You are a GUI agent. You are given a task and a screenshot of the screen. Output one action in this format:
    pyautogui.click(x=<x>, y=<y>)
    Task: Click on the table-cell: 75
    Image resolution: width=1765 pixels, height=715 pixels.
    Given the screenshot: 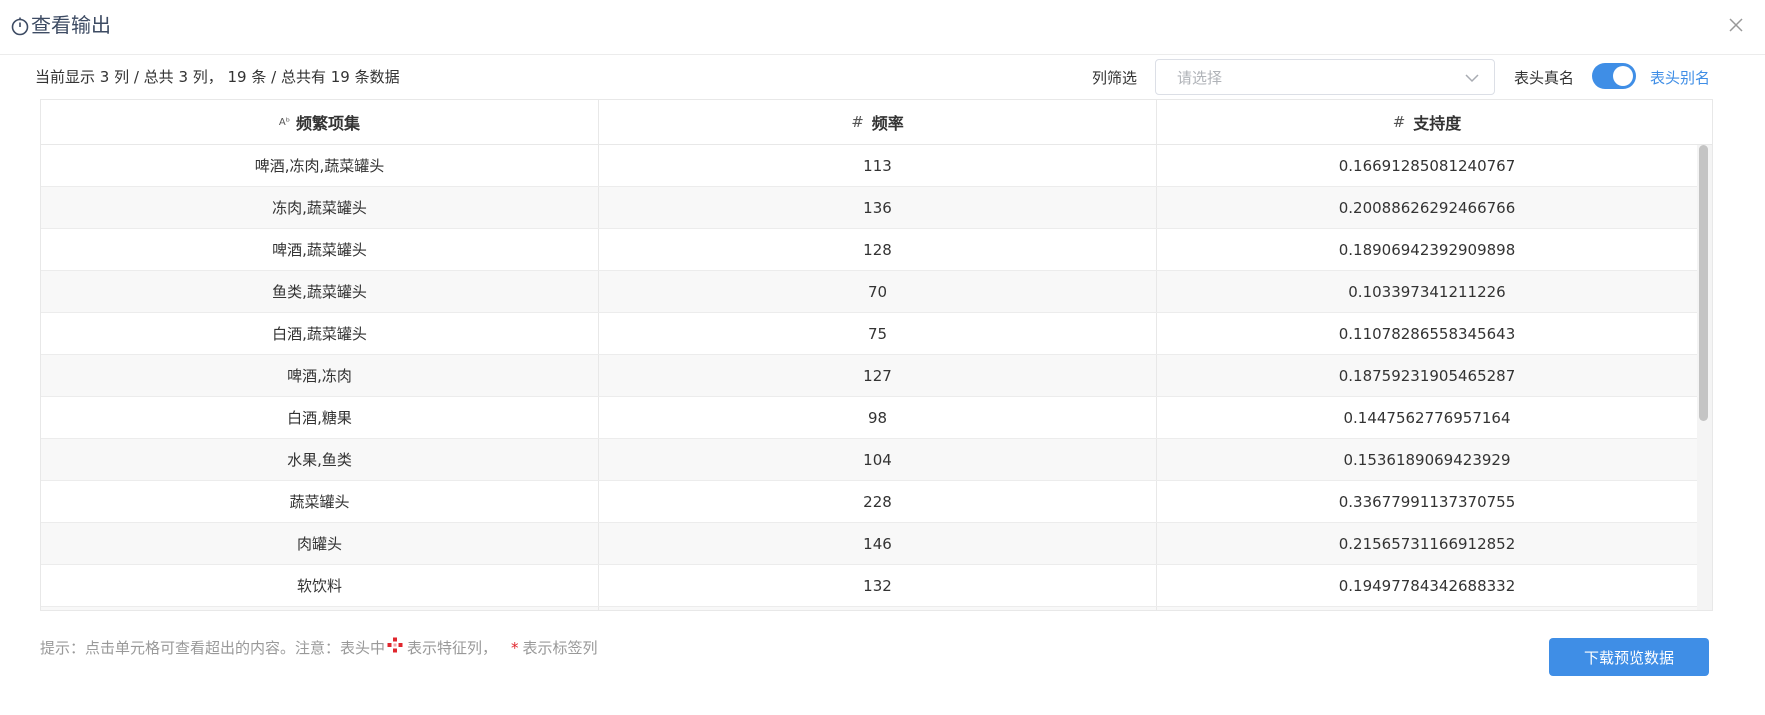 What is the action you would take?
    pyautogui.click(x=878, y=333)
    